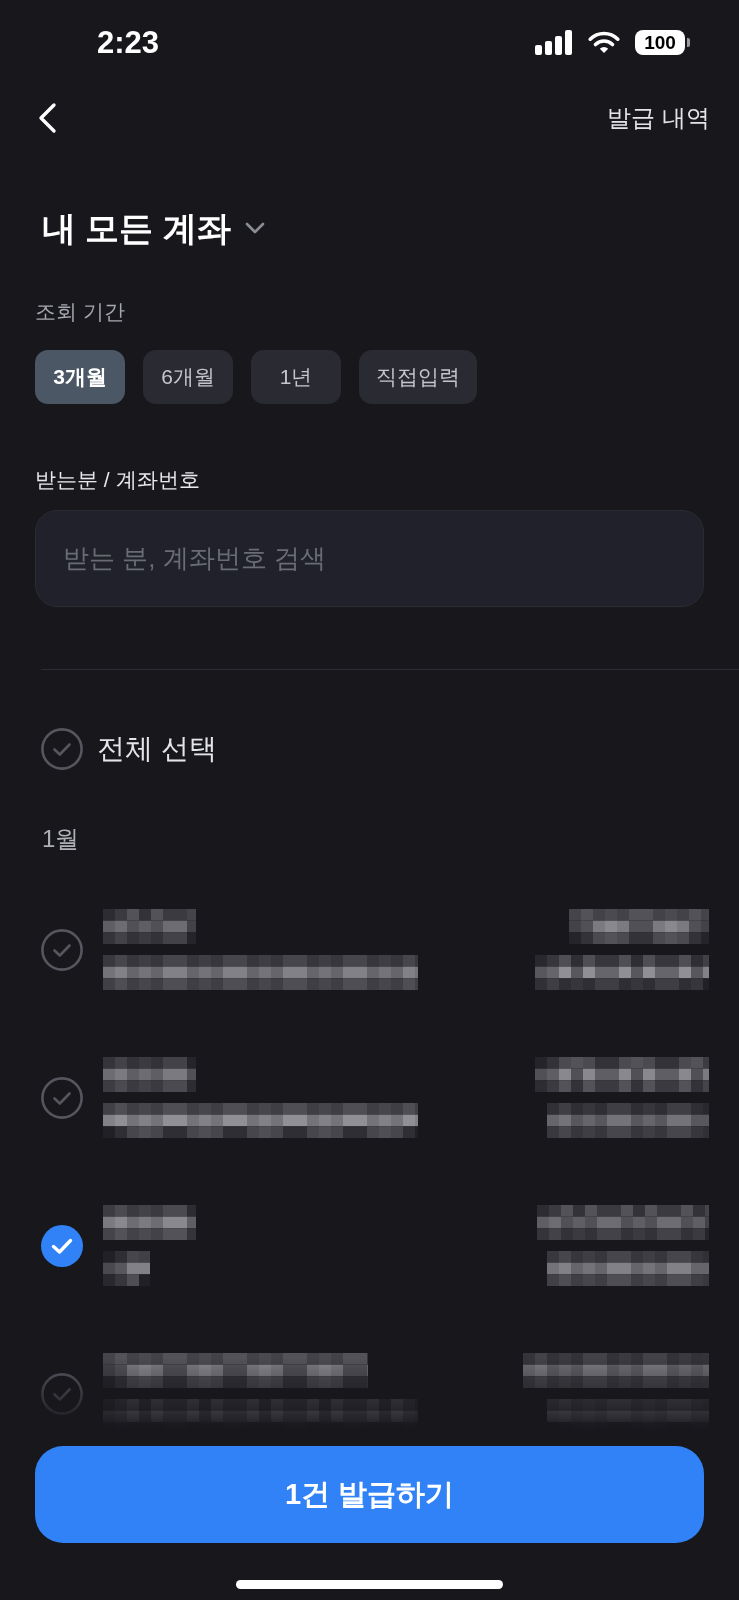 The height and width of the screenshot is (1600, 739). I want to click on search-label: 받는분 / 계좌번호, so click(117, 480).